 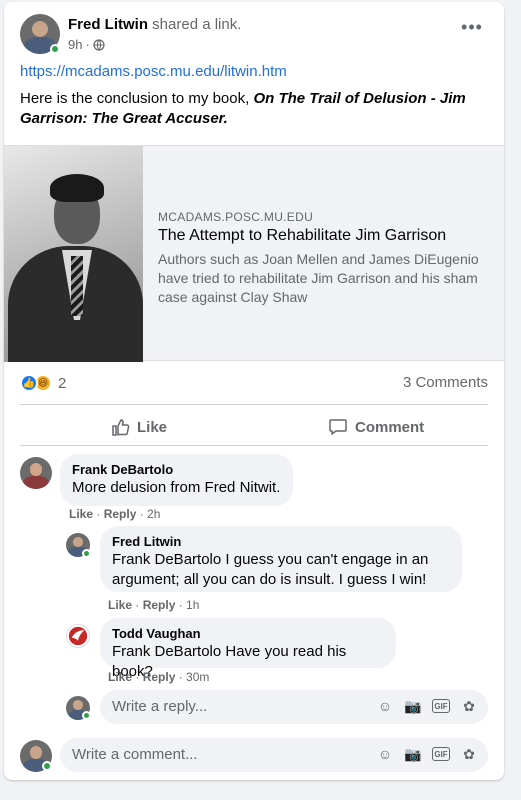 I want to click on comment-actions: Like · Reply · 2h, so click(x=115, y=514).